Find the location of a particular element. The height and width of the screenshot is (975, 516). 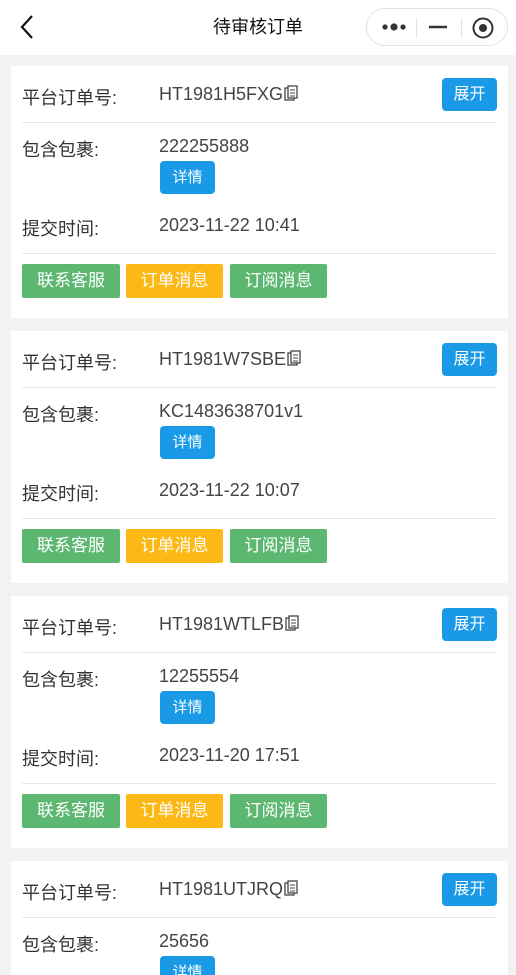

submit-time-value: 2023-11-22 10:41 is located at coordinates (229, 225).